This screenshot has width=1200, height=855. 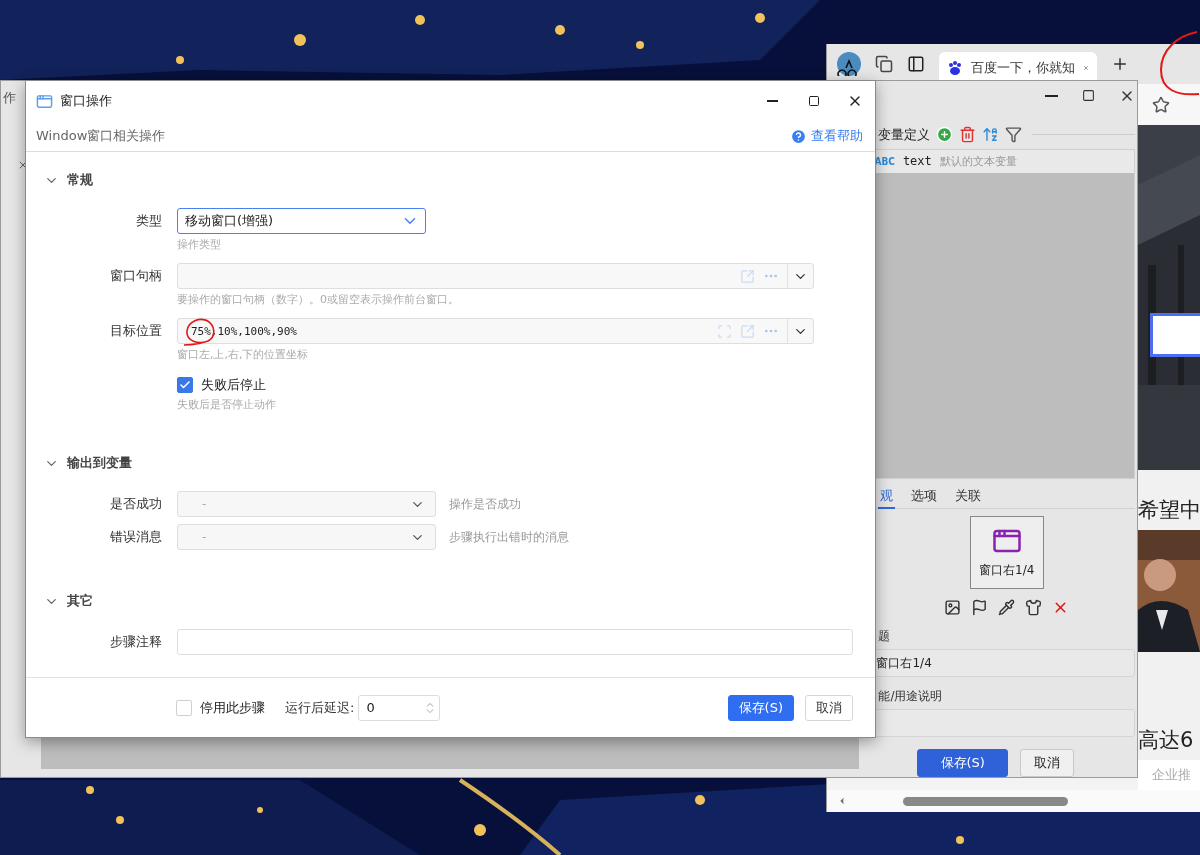 What do you see at coordinates (1169, 510) in the screenshot?
I see `headline-text: 希望中` at bounding box center [1169, 510].